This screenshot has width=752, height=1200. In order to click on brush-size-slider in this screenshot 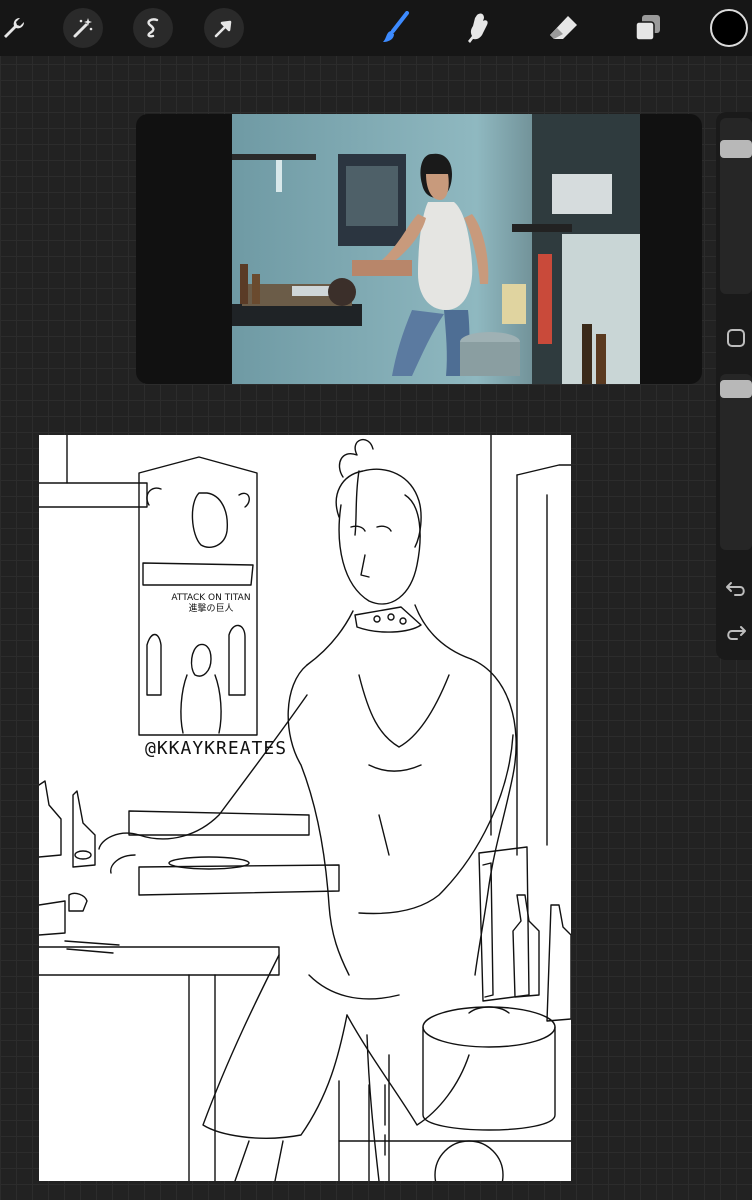, I will do `click(736, 206)`.